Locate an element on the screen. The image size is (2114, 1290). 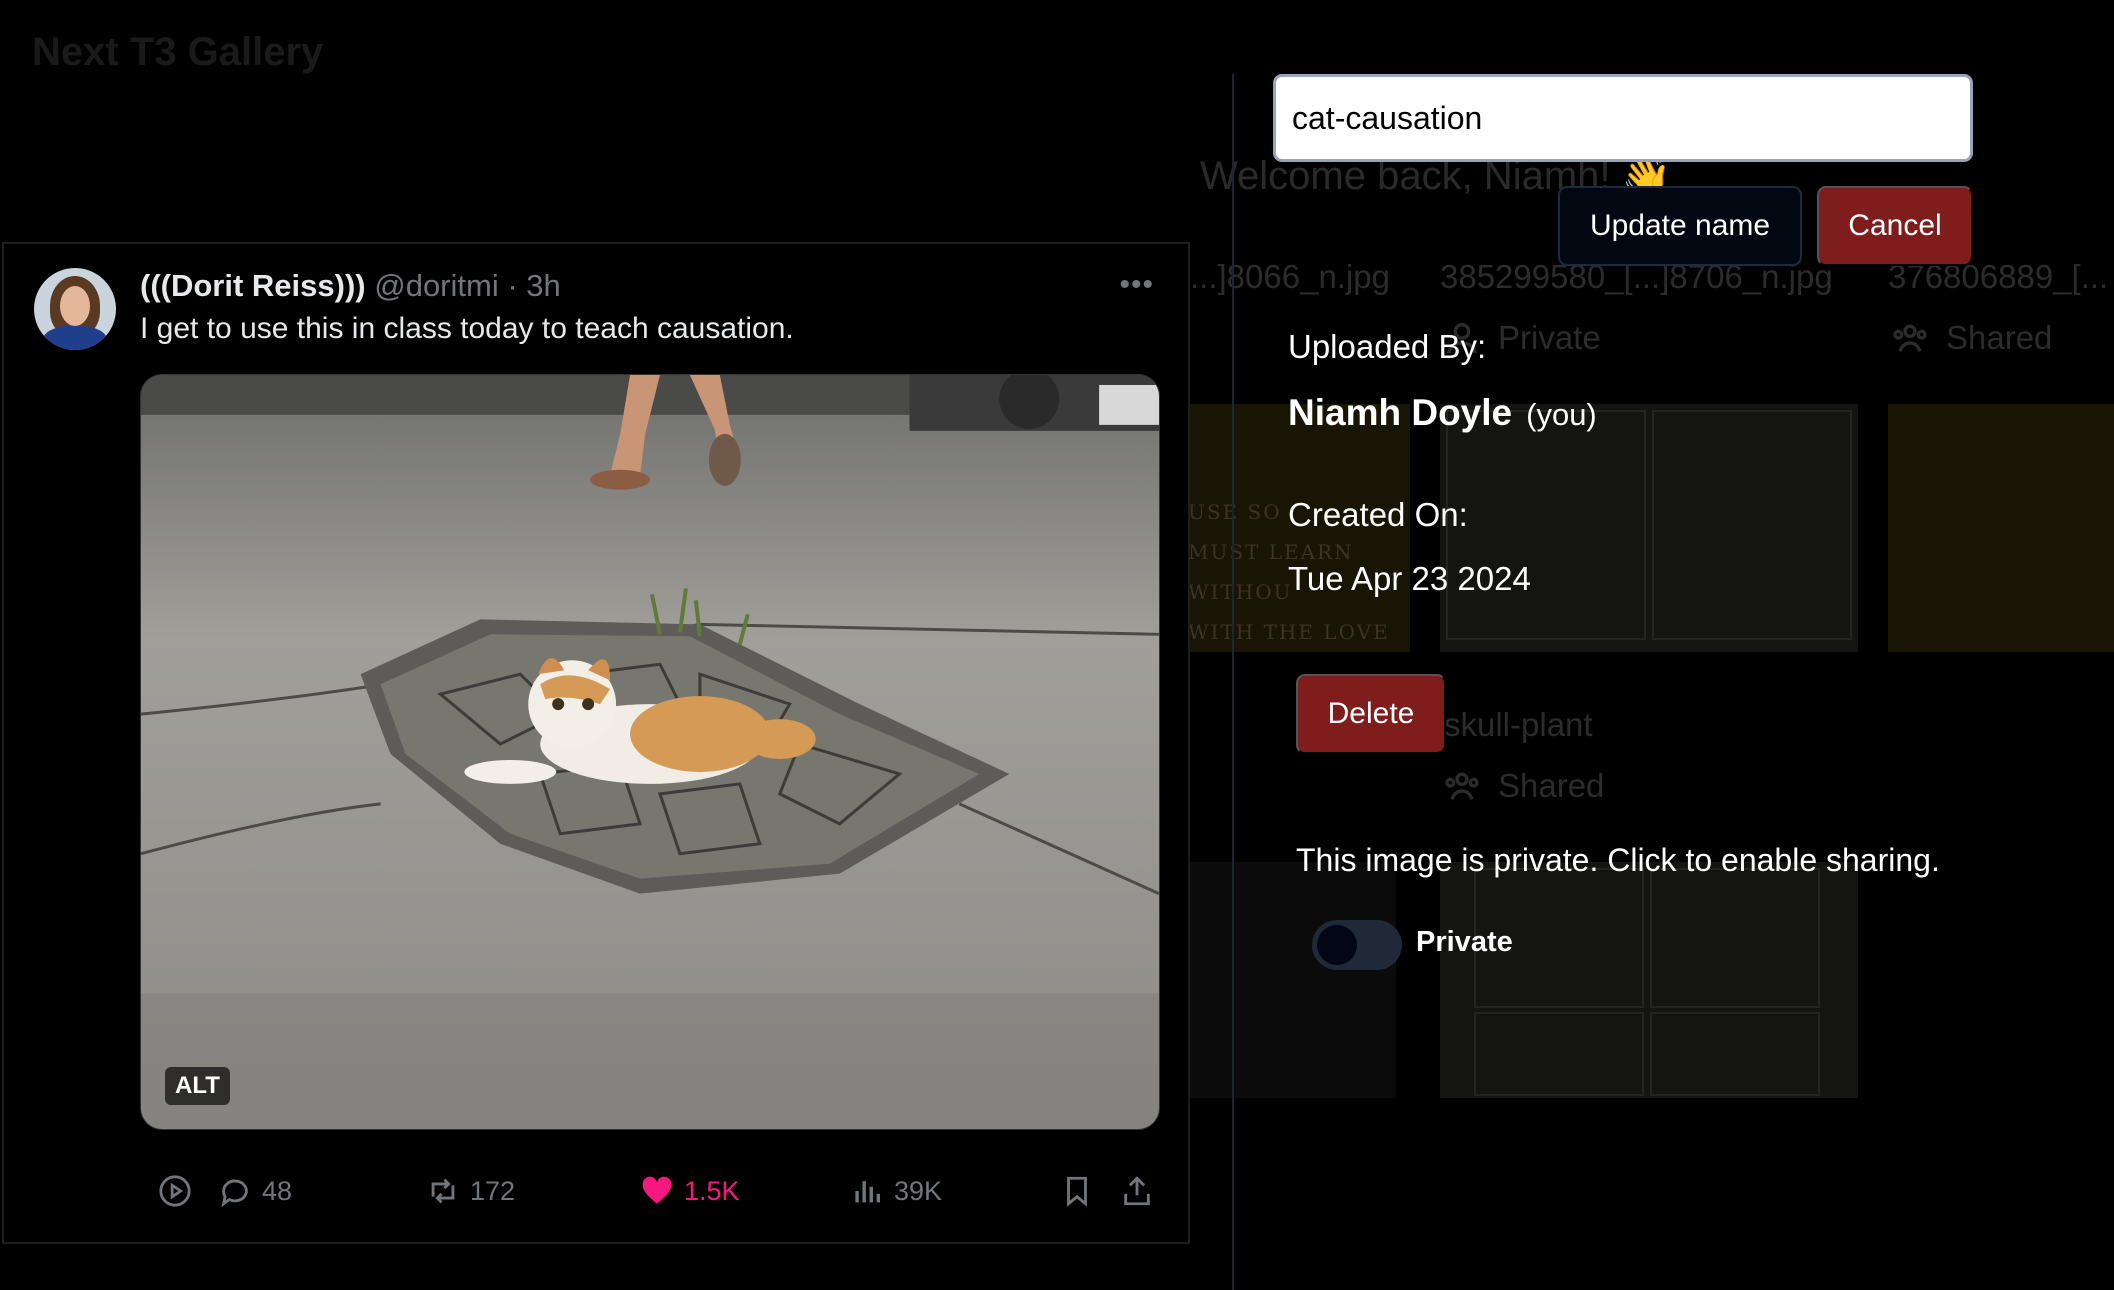
created-on-label: Created On: is located at coordinates (1378, 514).